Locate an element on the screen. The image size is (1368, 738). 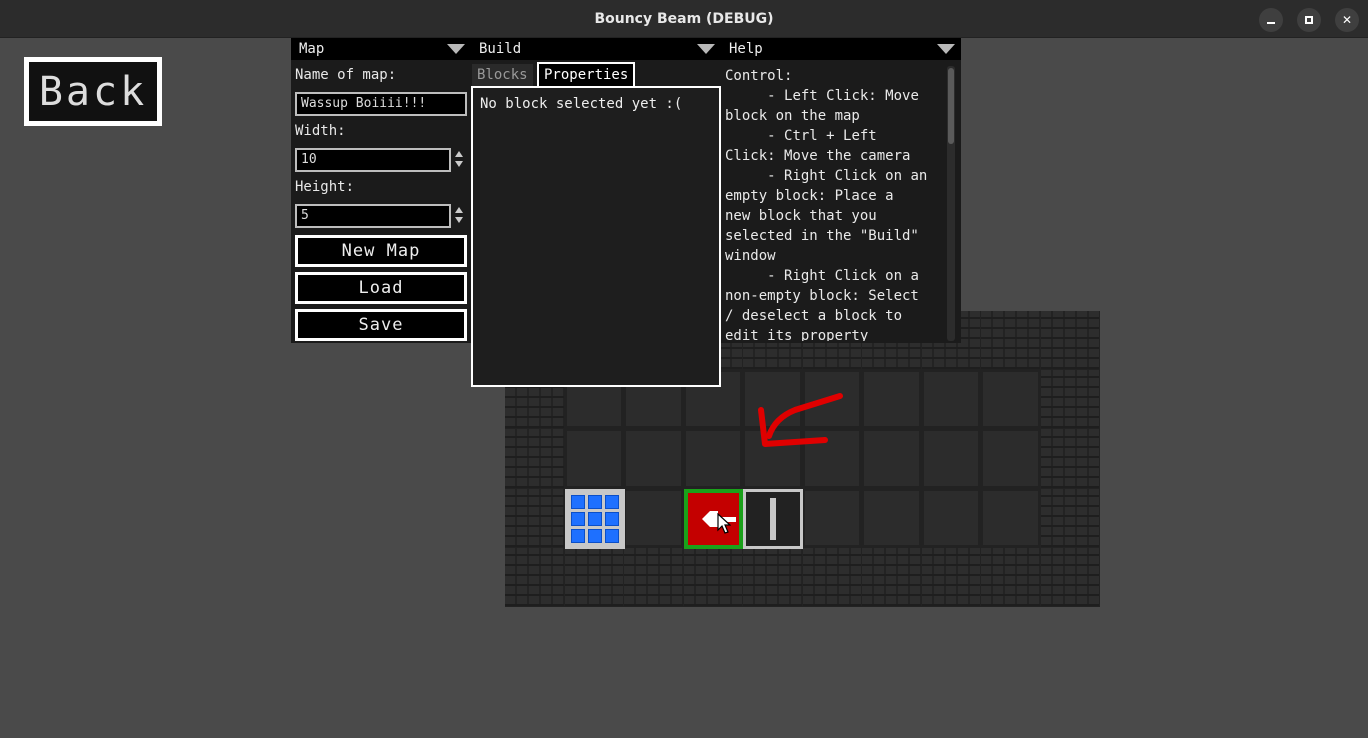
properties-empty-text: No block selected yet :( is located at coordinates (581, 104).